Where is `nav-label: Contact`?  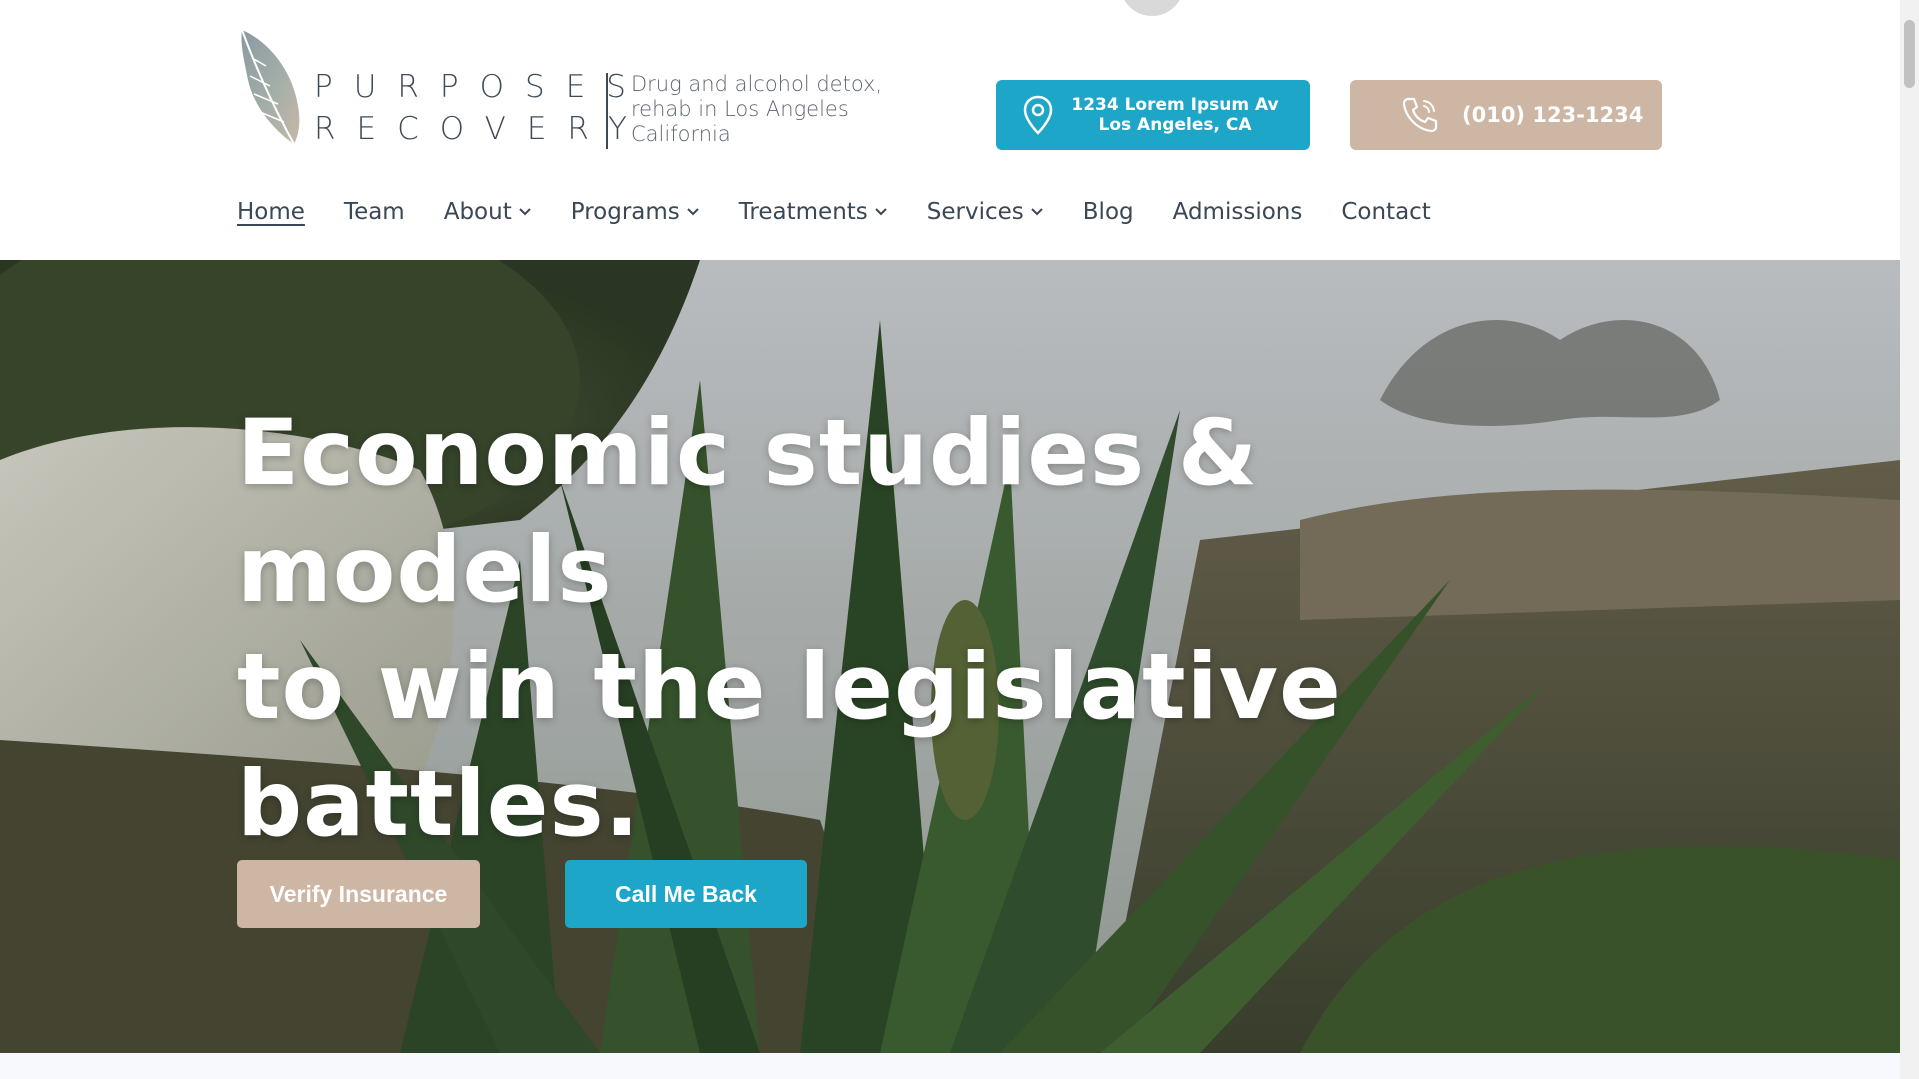 nav-label: Contact is located at coordinates (1386, 212).